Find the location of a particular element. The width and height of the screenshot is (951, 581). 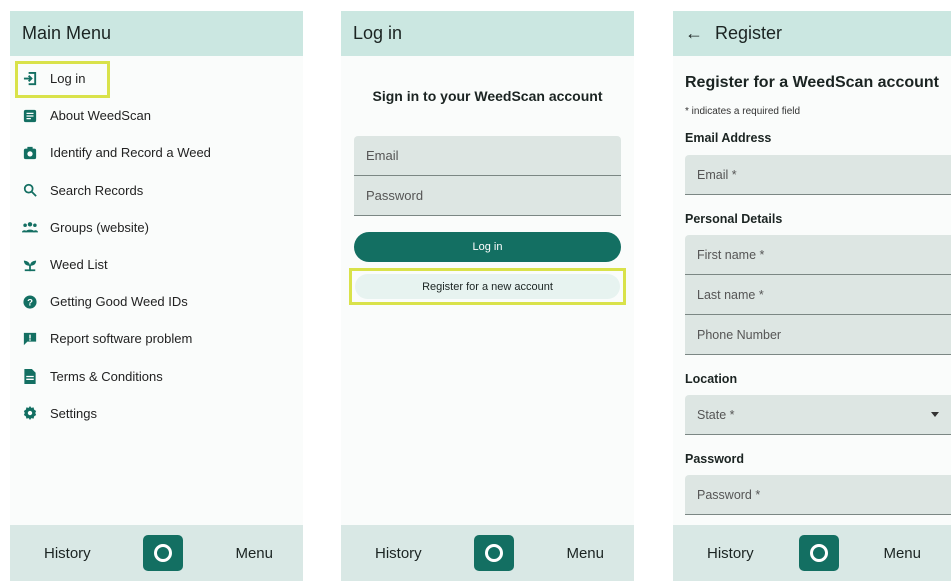

register-button: Register for a new account is located at coordinates (487, 286).